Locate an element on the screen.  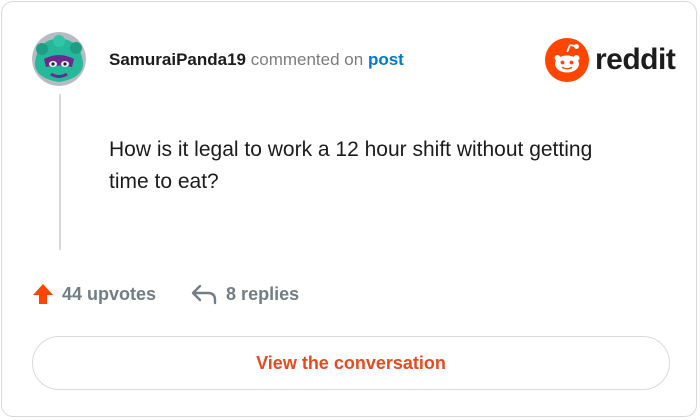
reddit-wordmark: reddit is located at coordinates (635, 59).